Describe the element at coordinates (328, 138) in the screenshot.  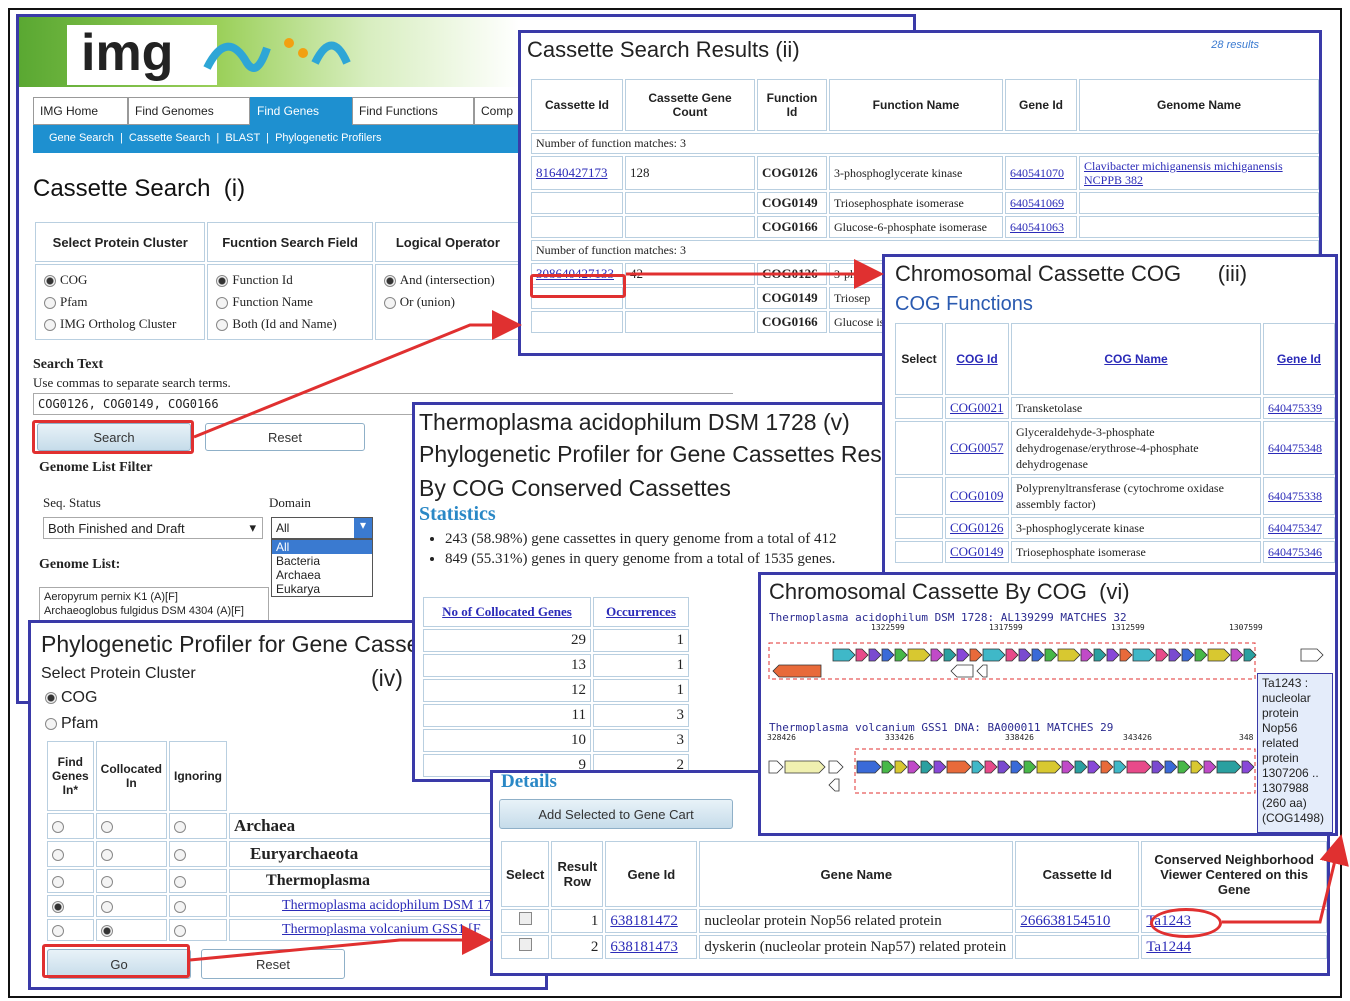
I see `subnav-phylogenetic-profilers: Phylogenetic Profilers` at that location.